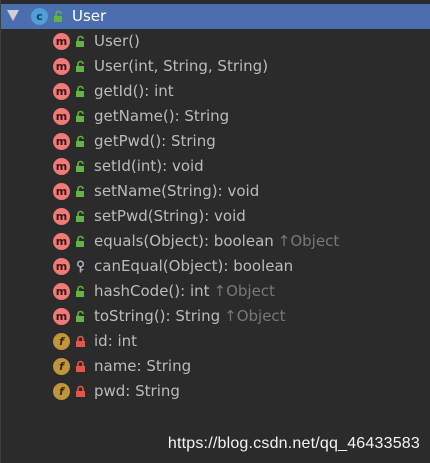  Describe the element at coordinates (181, 66) in the screenshot. I see `method-signature-label: User(int, String, String)` at that location.